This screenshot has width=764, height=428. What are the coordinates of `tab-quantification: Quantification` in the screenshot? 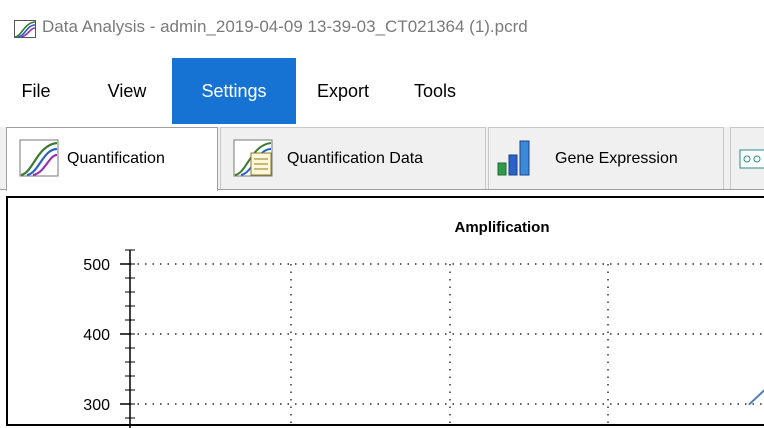 It's located at (112, 159).